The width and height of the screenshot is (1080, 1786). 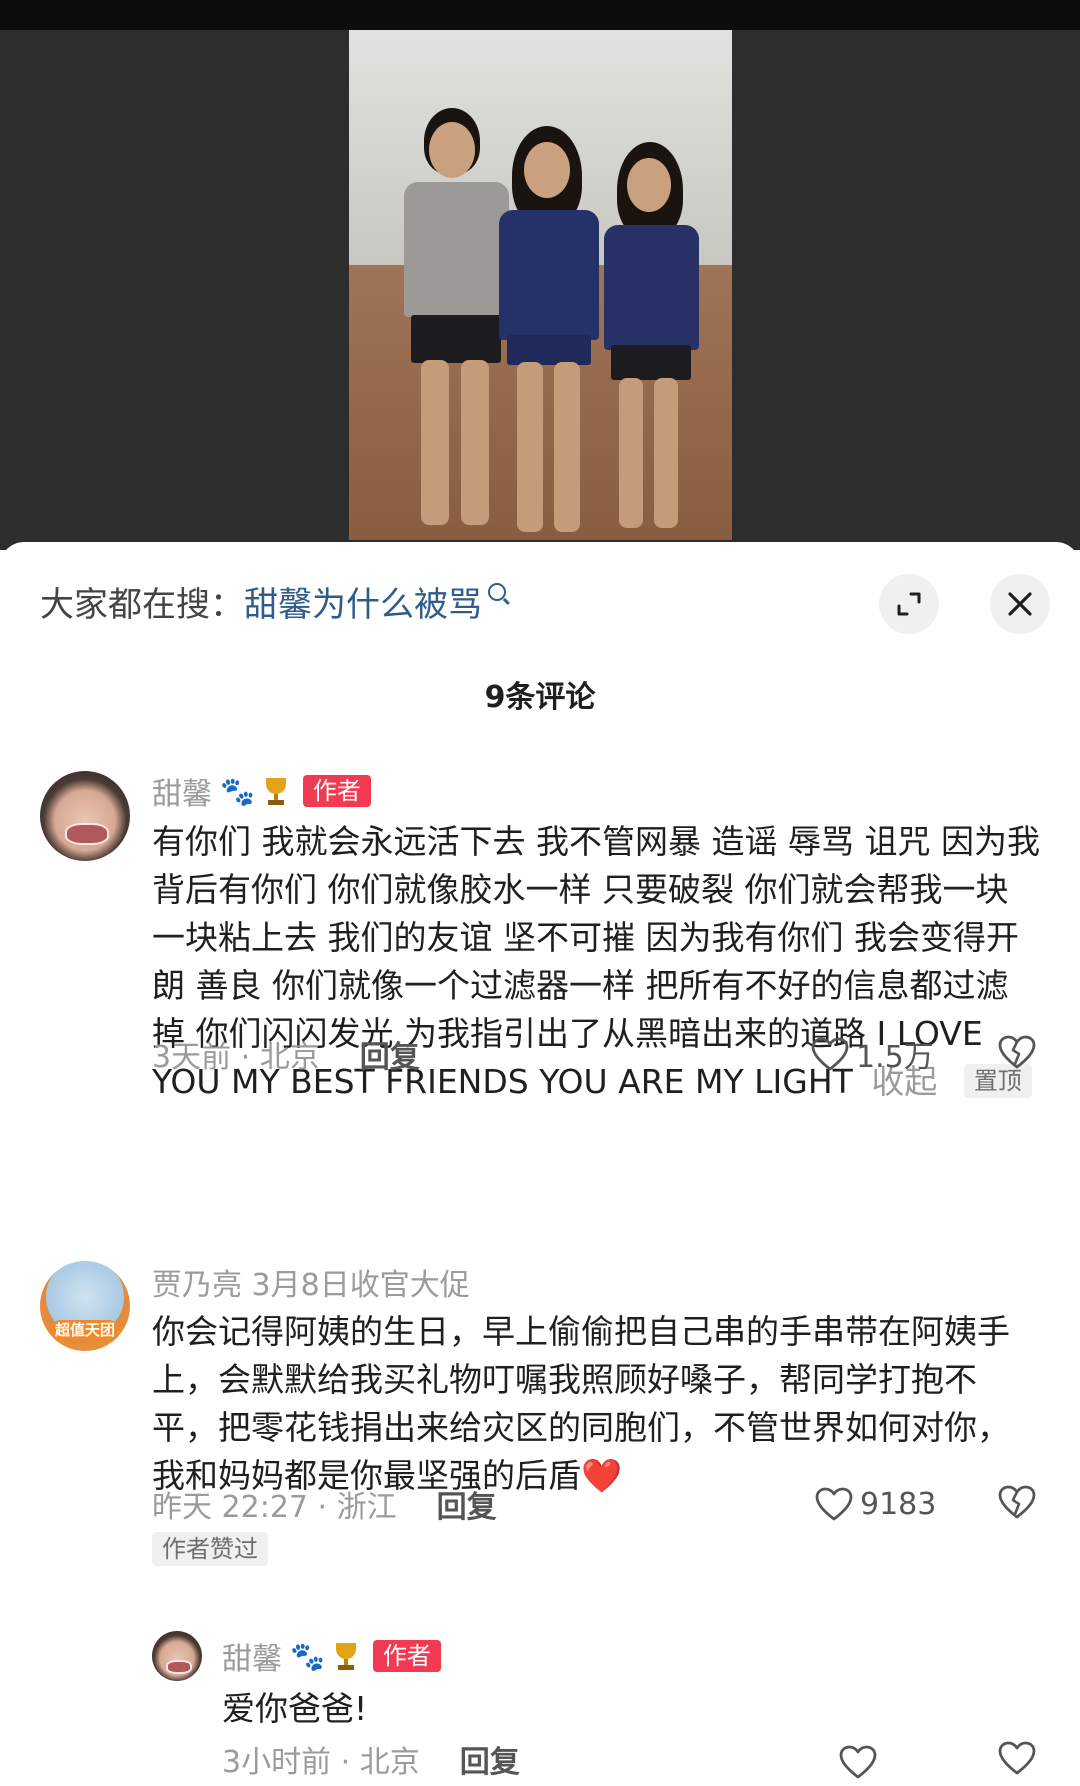 What do you see at coordinates (85, 1306) in the screenshot?
I see `avatar: 超值天团` at bounding box center [85, 1306].